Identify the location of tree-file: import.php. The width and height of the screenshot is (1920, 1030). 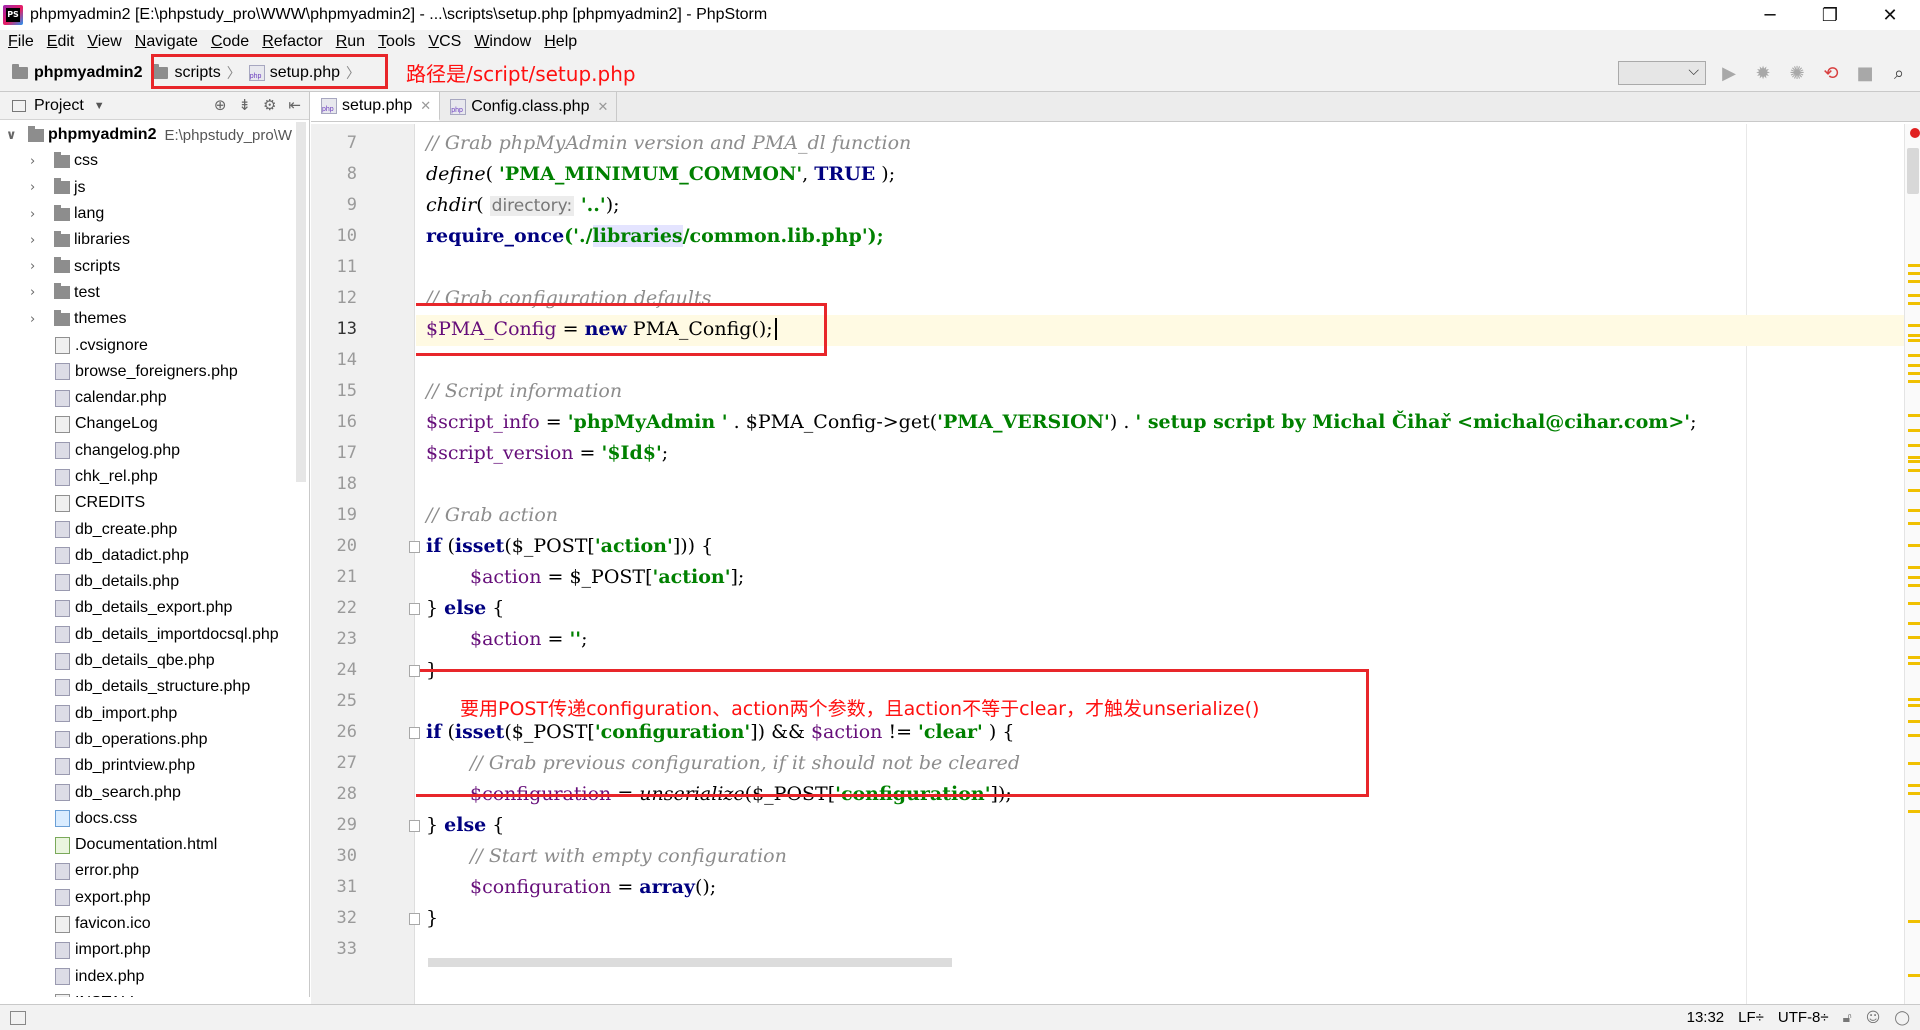
(148, 950).